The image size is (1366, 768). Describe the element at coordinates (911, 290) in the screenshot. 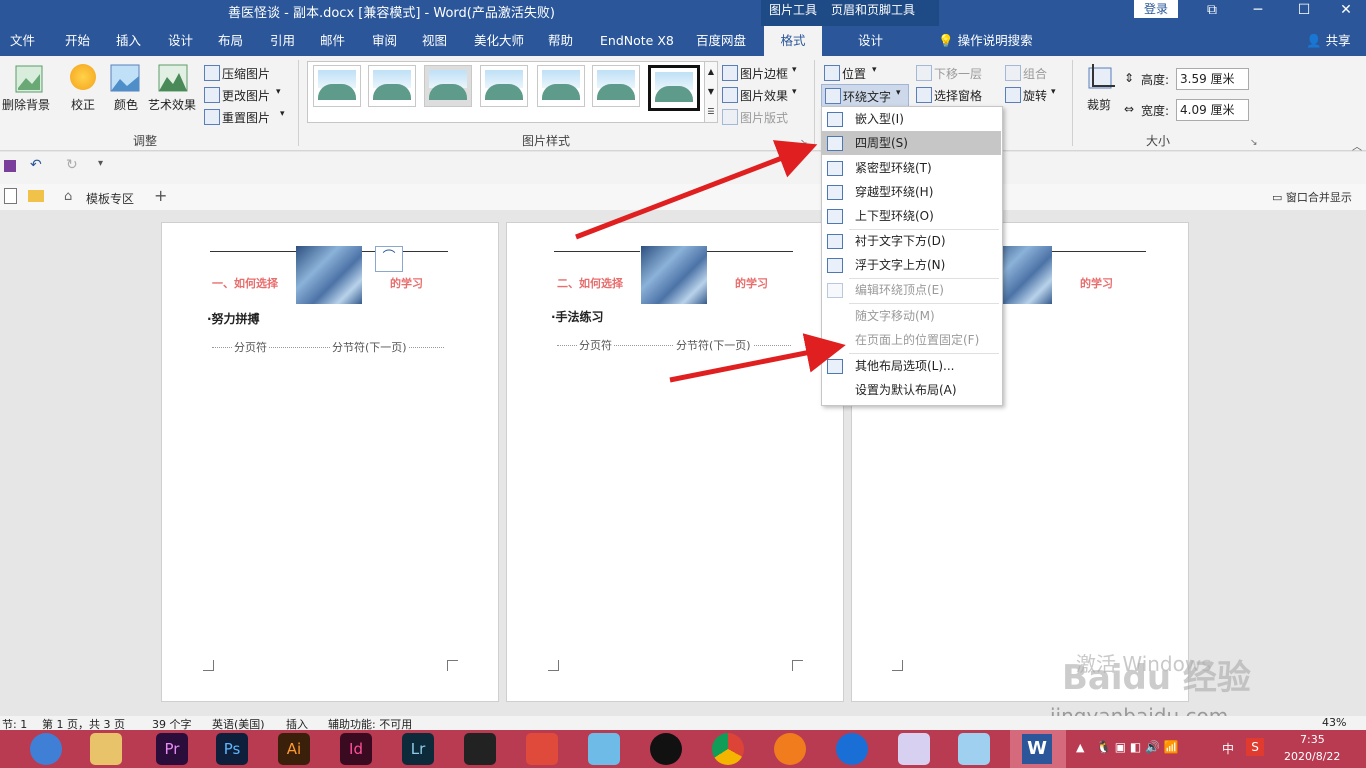

I see `menu-item-edit-points: 编辑环绕顶点(E)` at that location.